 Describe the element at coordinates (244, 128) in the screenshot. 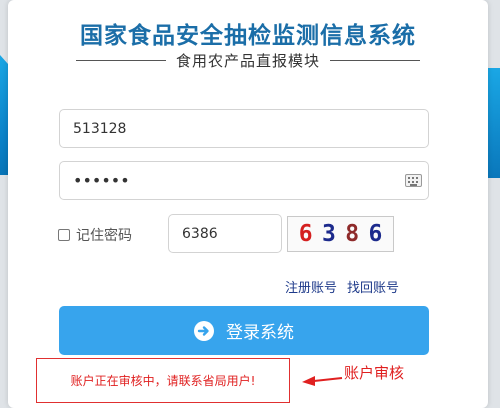

I see `username-input: 513128` at that location.